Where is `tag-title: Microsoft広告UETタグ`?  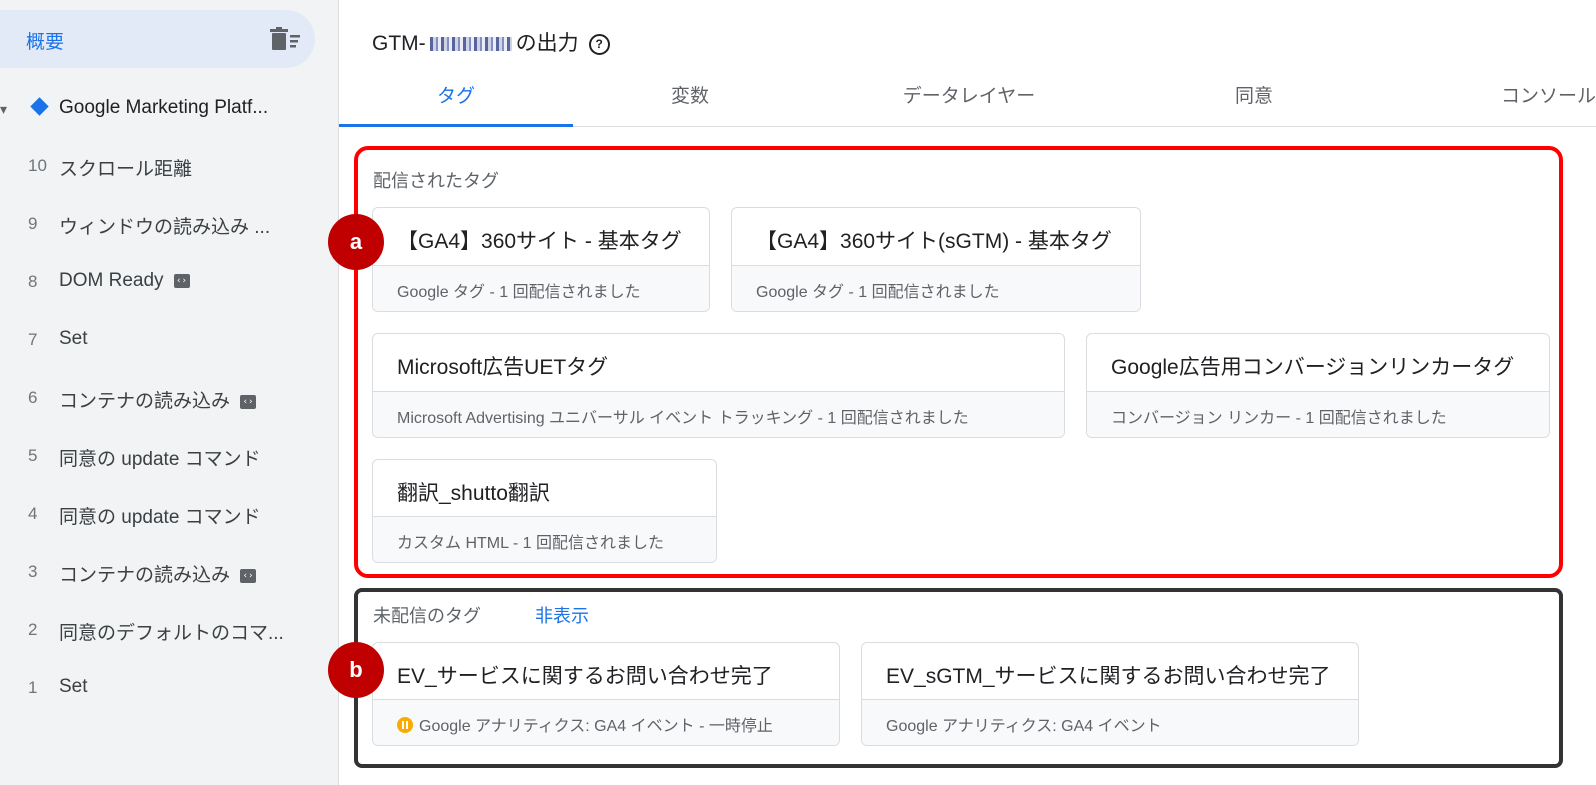
tag-title: Microsoft広告UETタグ is located at coordinates (503, 367).